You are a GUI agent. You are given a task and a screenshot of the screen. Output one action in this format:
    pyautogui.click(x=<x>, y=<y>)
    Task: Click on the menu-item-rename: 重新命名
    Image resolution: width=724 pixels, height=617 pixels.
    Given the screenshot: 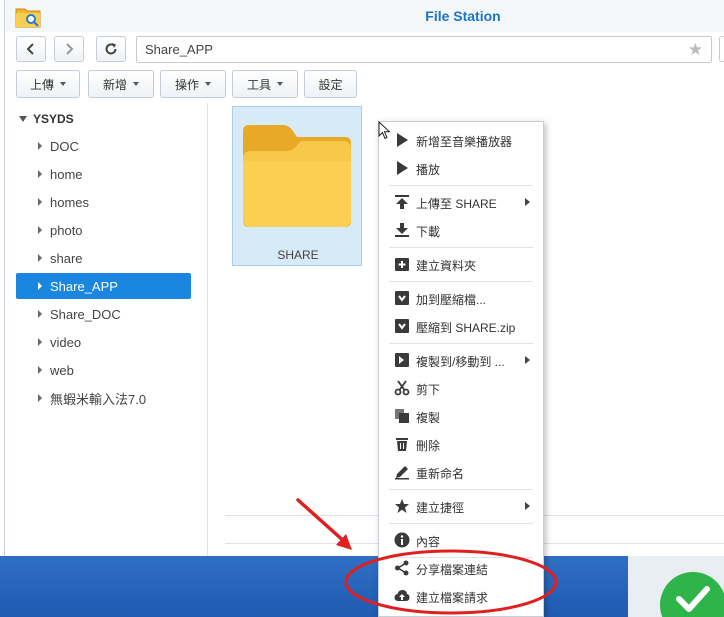 What is the action you would take?
    pyautogui.click(x=461, y=472)
    